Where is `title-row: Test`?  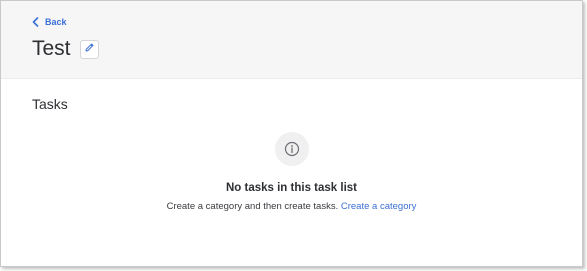
title-row: Test is located at coordinates (65, 49).